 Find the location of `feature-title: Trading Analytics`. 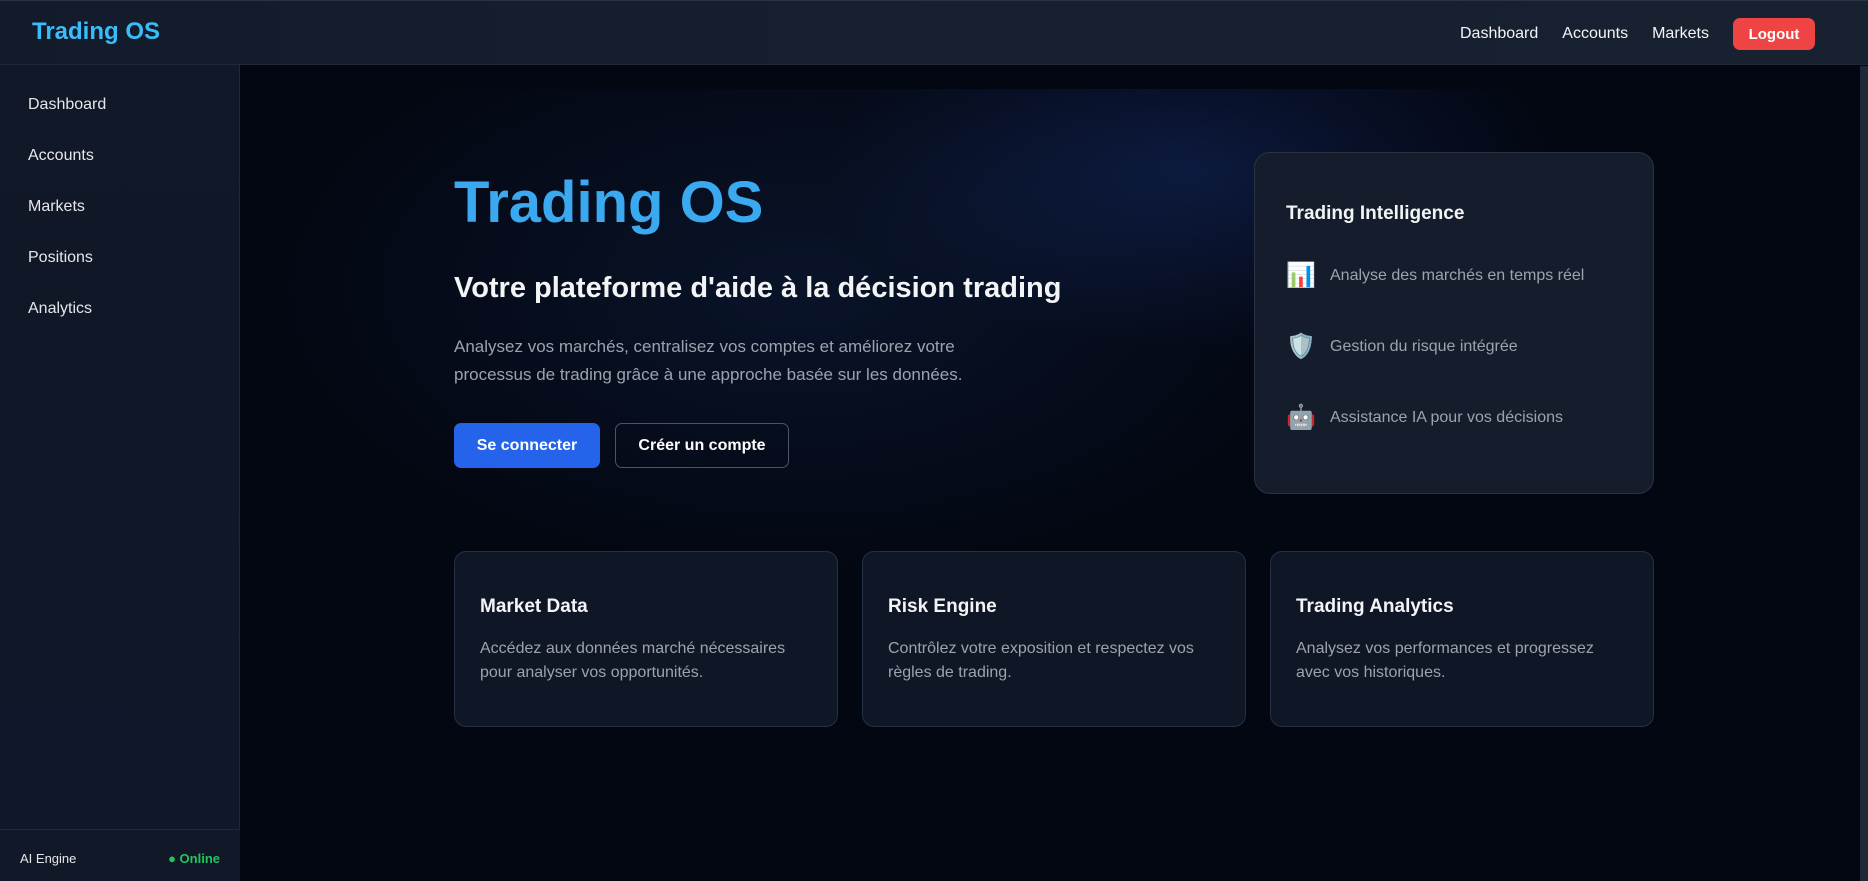

feature-title: Trading Analytics is located at coordinates (1375, 606).